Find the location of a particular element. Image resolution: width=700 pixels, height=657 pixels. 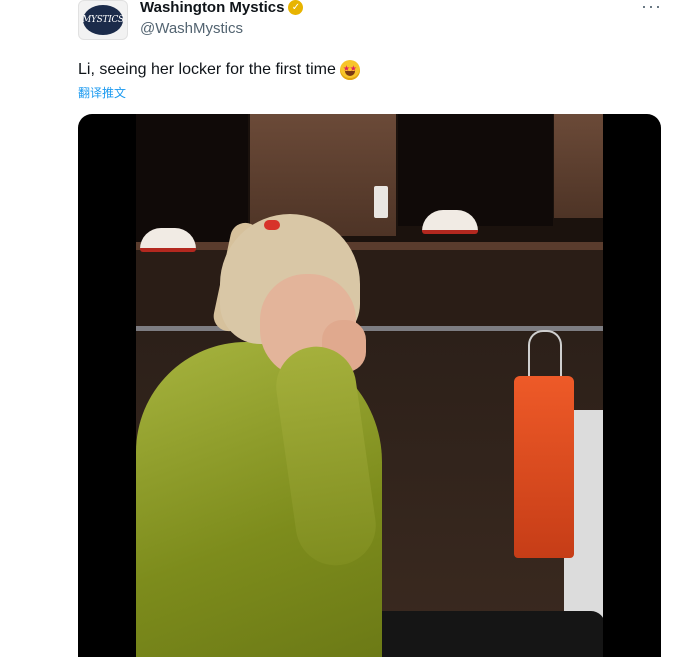

verified-badge-icon: ✓ is located at coordinates (296, 7).